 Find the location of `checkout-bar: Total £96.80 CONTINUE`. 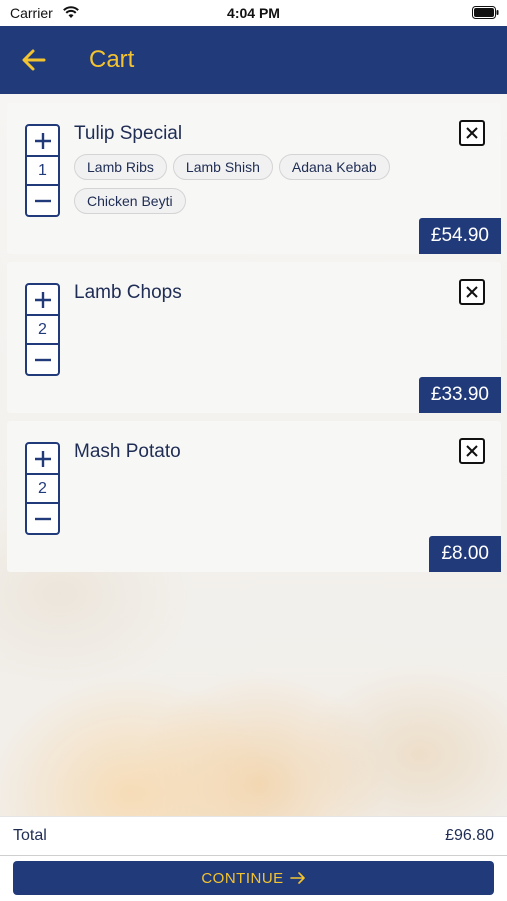

checkout-bar: Total £96.80 CONTINUE is located at coordinates (253, 858).